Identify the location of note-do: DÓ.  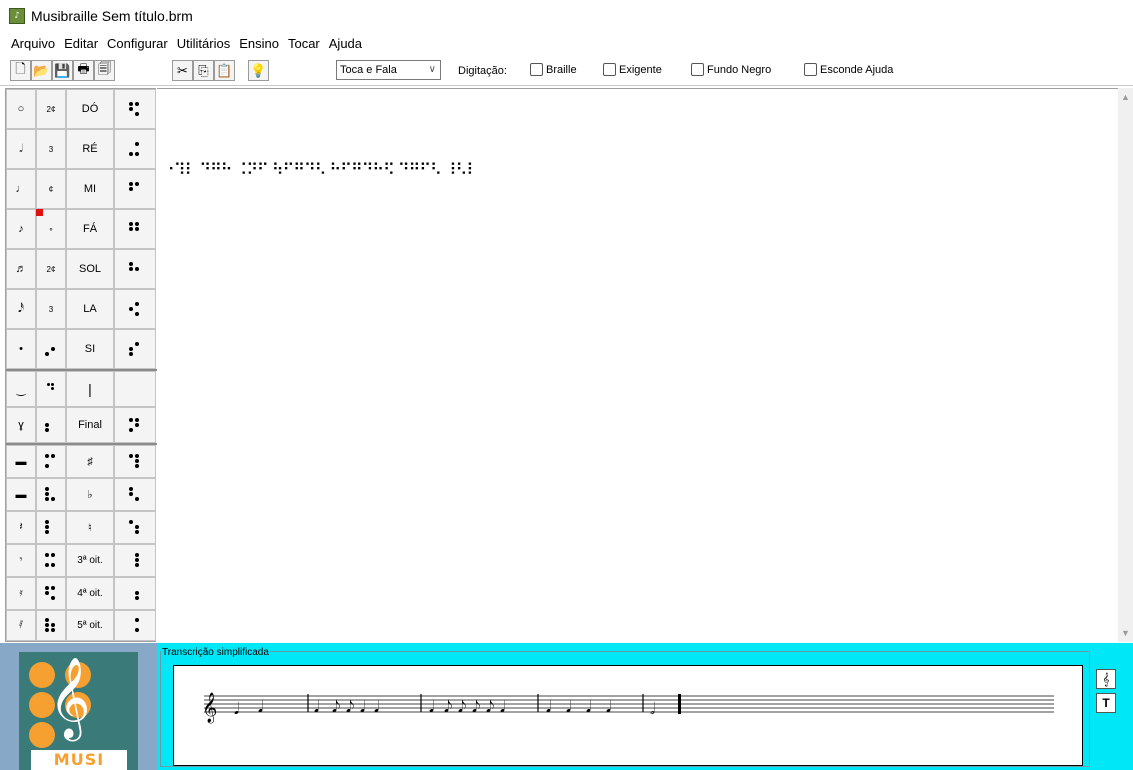
(90, 109).